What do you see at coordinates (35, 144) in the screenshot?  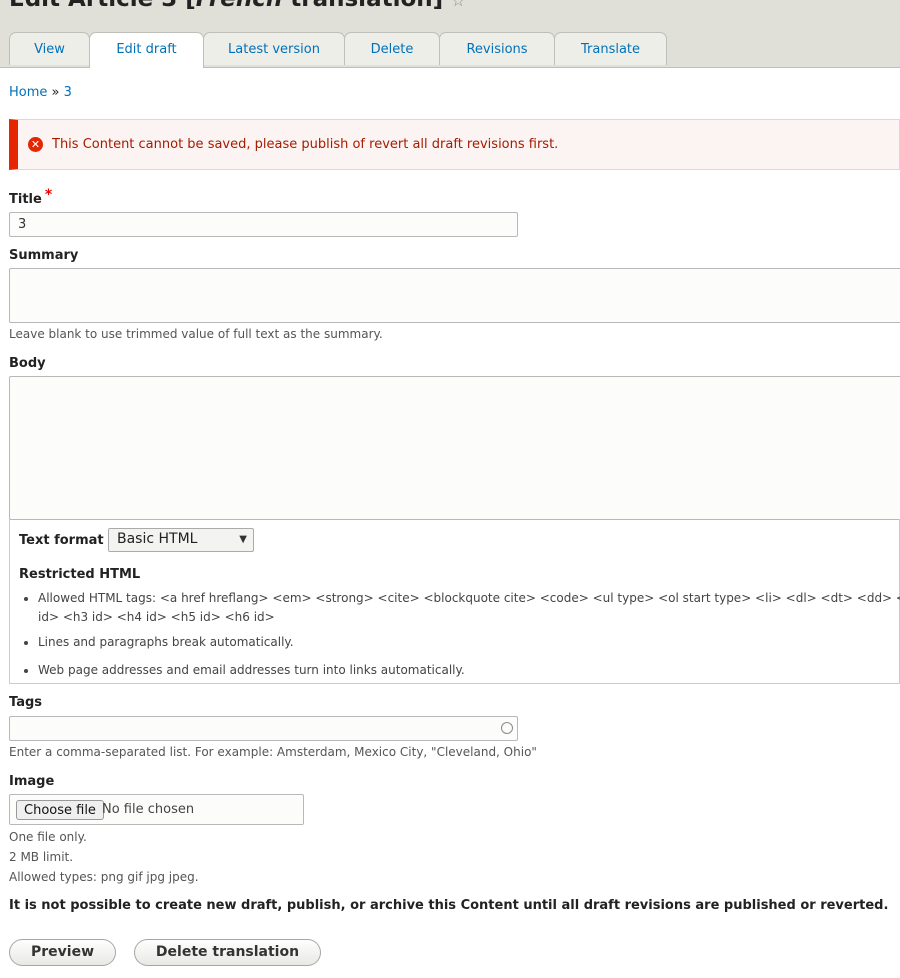 I see `error-icon: ✕` at bounding box center [35, 144].